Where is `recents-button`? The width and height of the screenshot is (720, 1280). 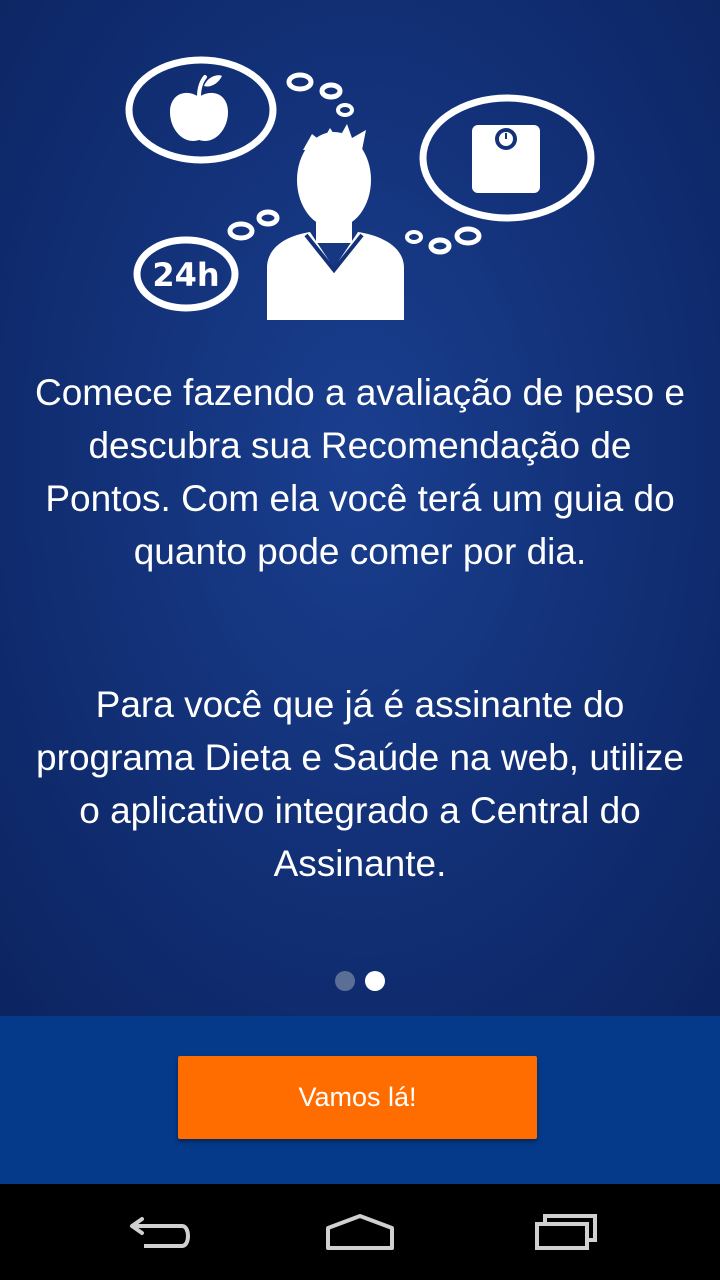 recents-button is located at coordinates (563, 1232).